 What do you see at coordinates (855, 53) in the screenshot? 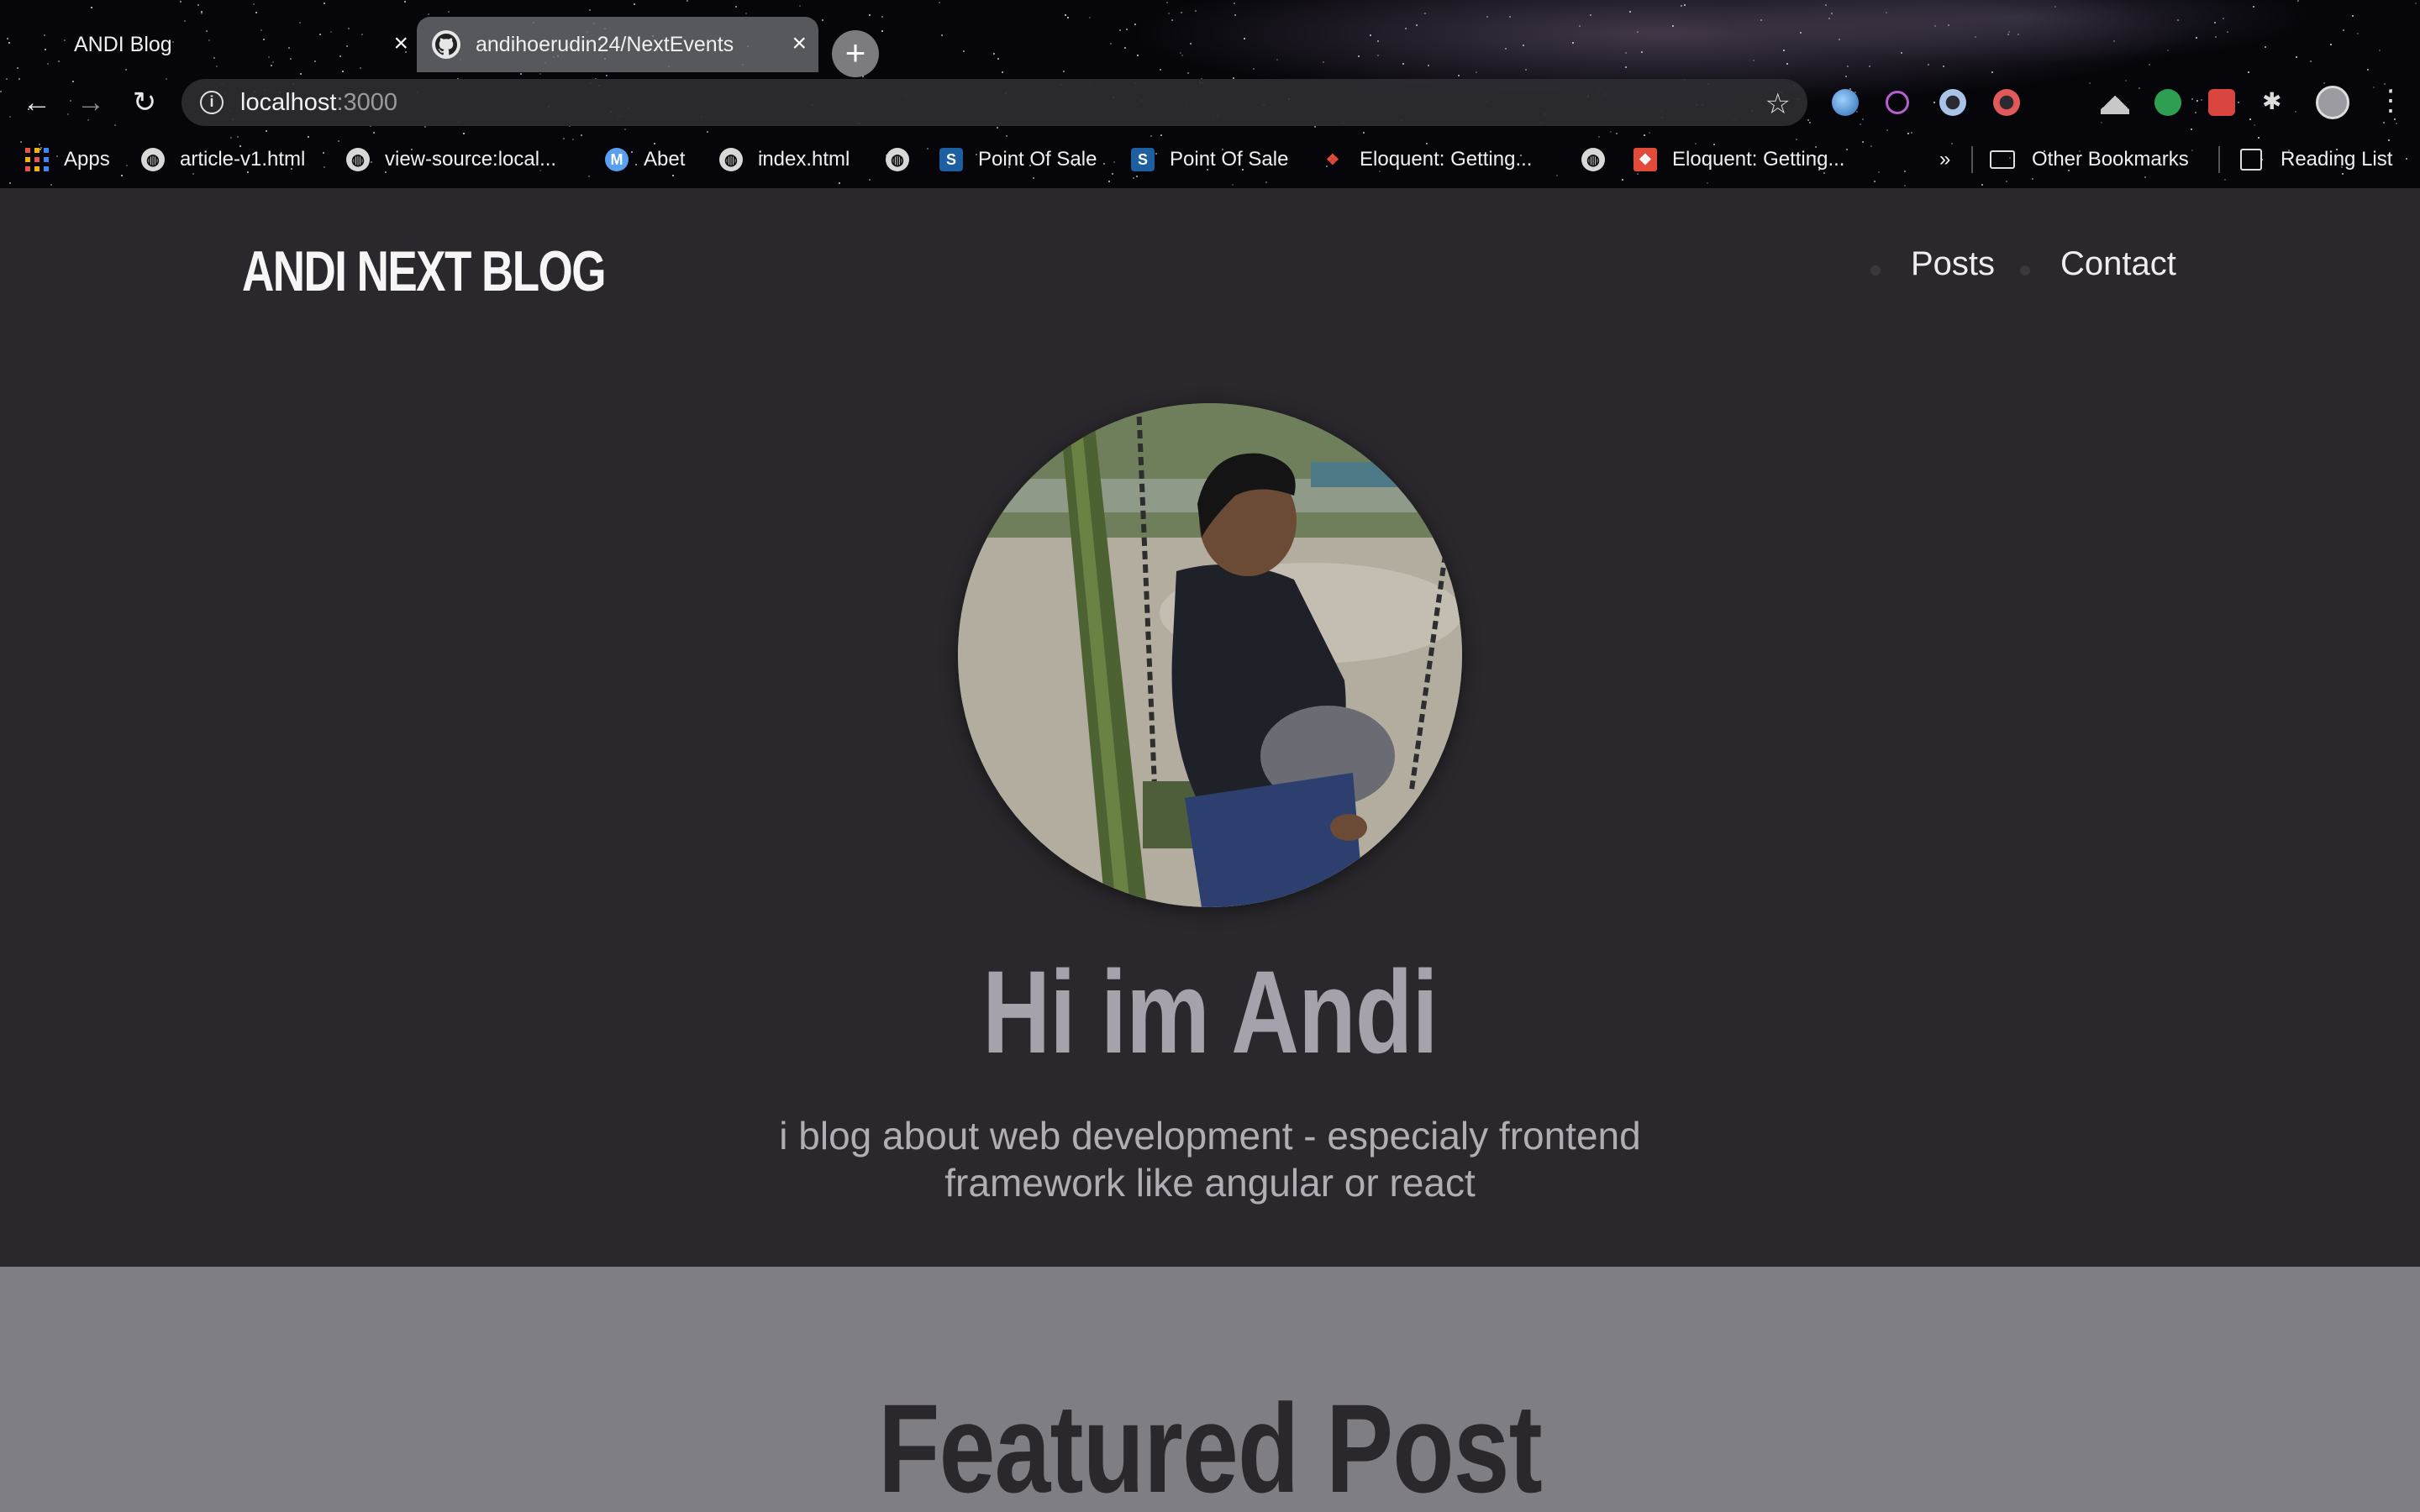
I see `new-tab-button: +` at bounding box center [855, 53].